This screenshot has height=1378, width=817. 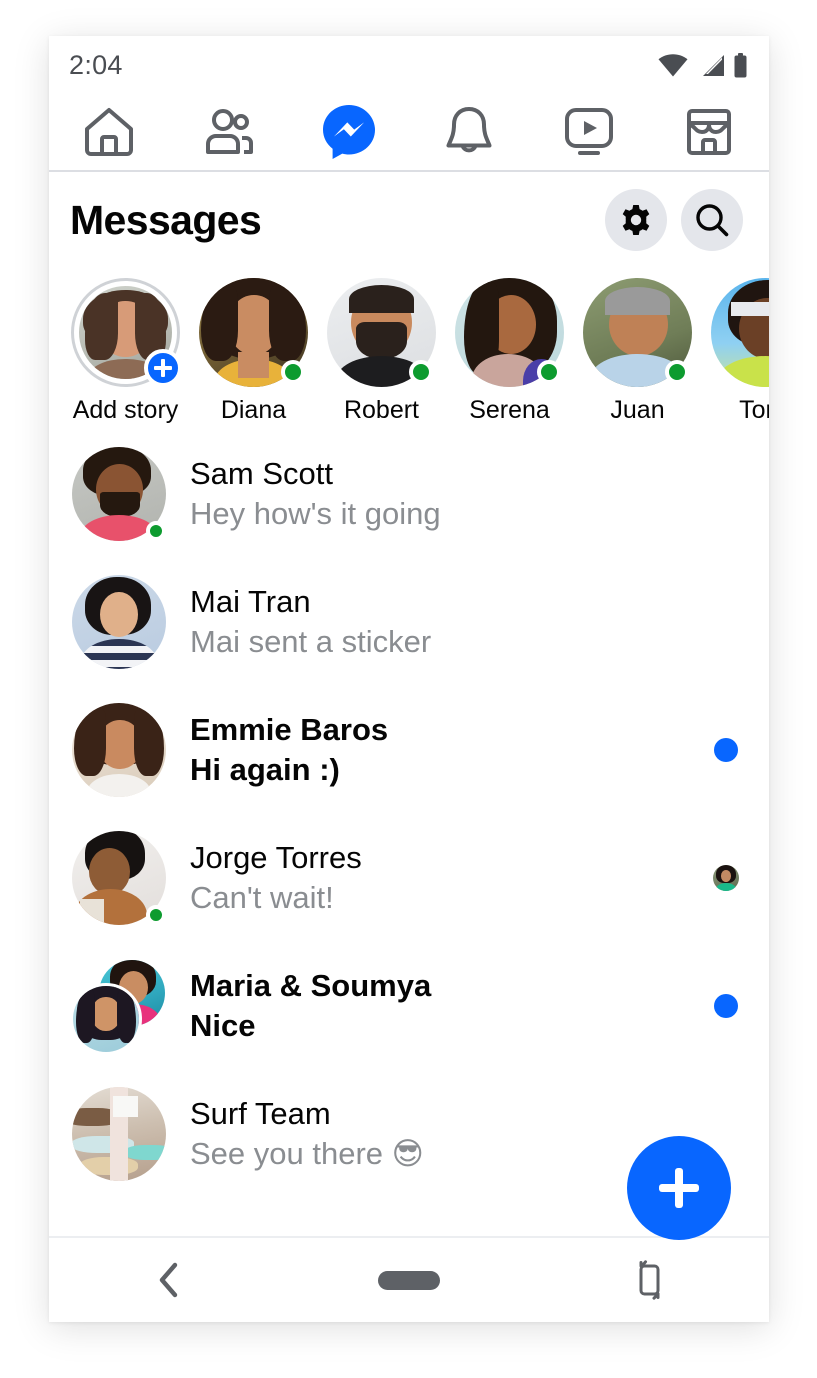 I want to click on nav-back-button, so click(x=169, y=1280).